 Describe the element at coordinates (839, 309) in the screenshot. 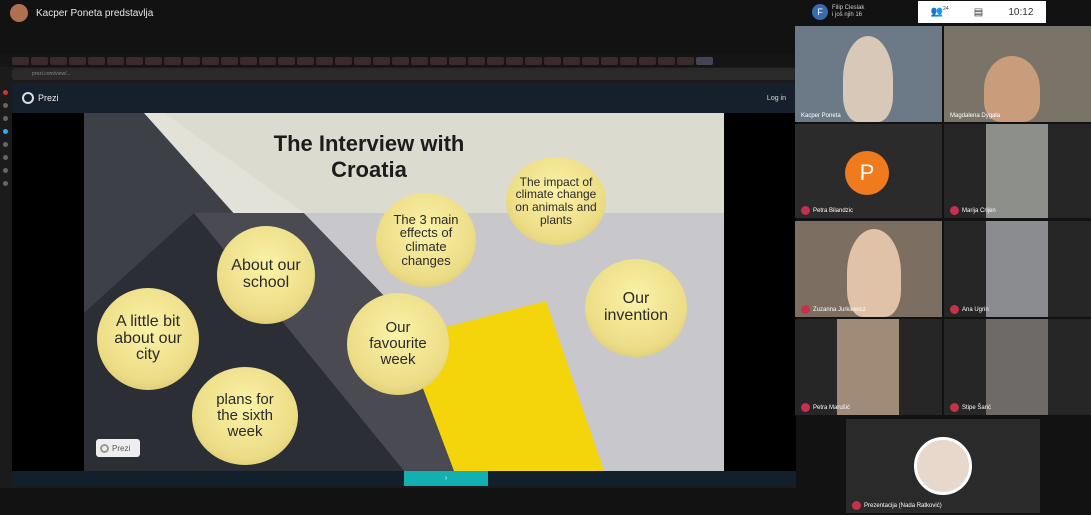

I see `participant-name: Zuzanna Jurkiewicz` at that location.